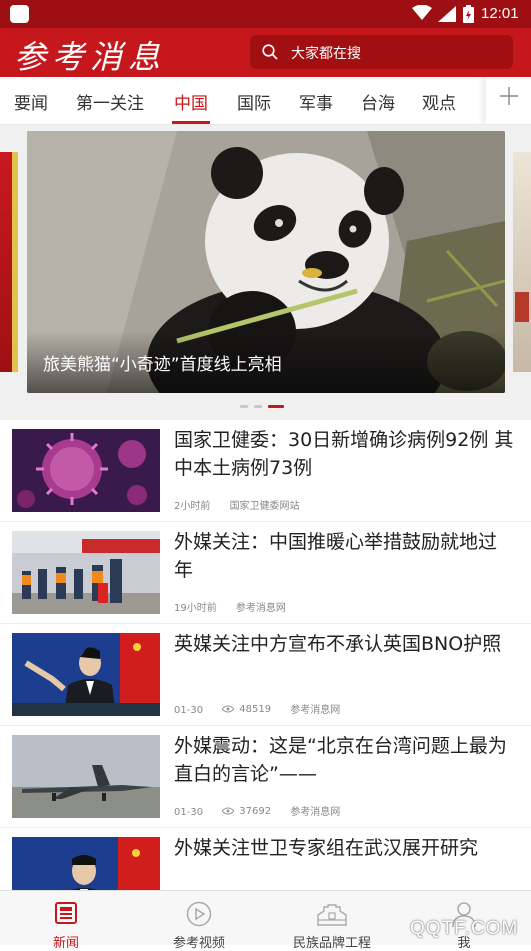 The width and height of the screenshot is (531, 951). I want to click on tab-opinion: 观点, so click(439, 101).